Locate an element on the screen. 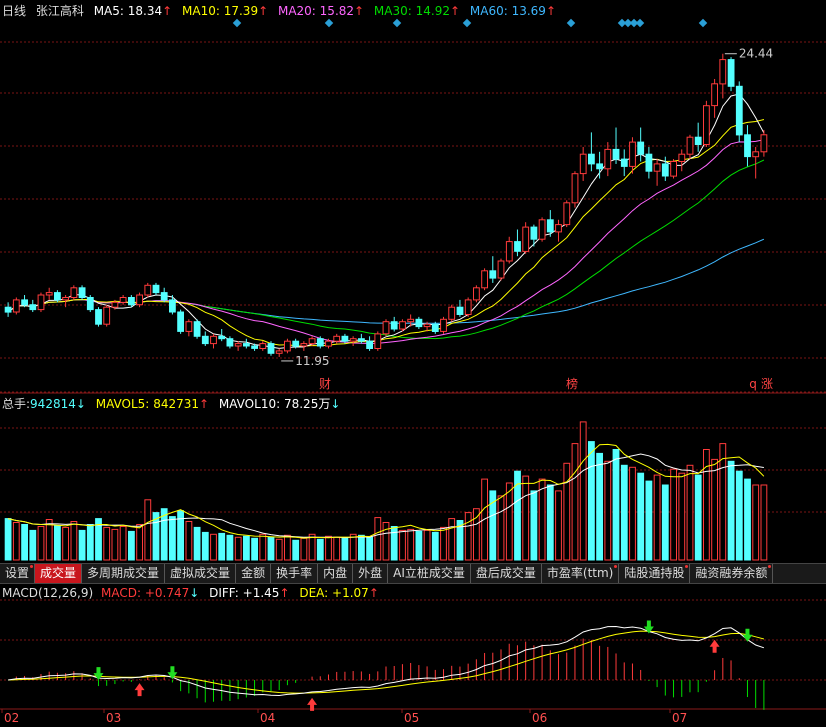 The width and height of the screenshot is (826, 727). tab-7: 外盘 is located at coordinates (371, 573).